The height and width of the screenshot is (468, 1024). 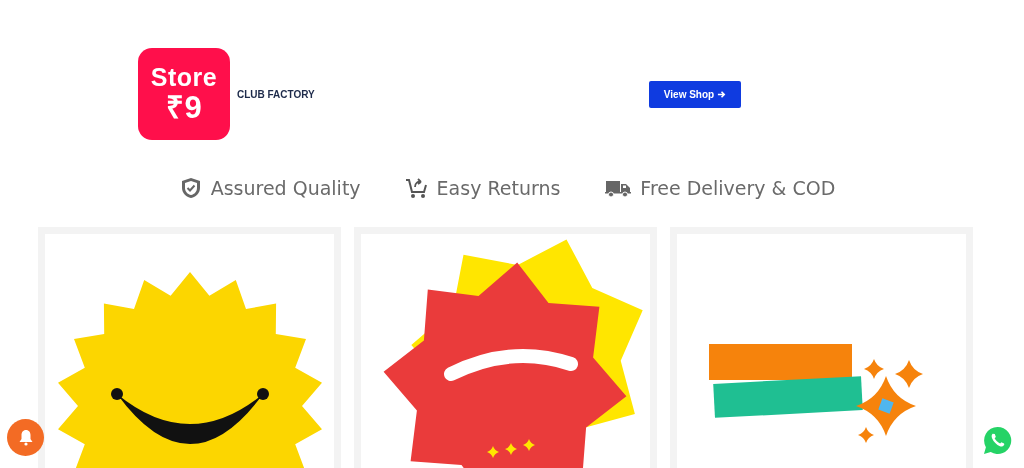 I want to click on arrow-icon, so click(x=722, y=94).